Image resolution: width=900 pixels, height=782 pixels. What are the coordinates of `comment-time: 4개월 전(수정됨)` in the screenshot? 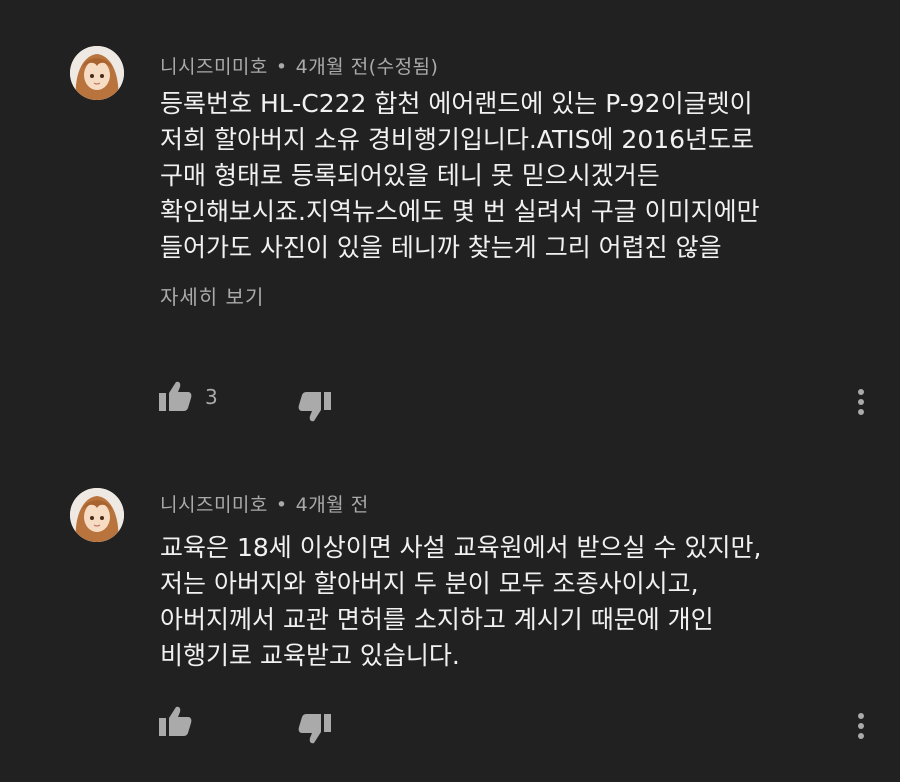 It's located at (367, 67).